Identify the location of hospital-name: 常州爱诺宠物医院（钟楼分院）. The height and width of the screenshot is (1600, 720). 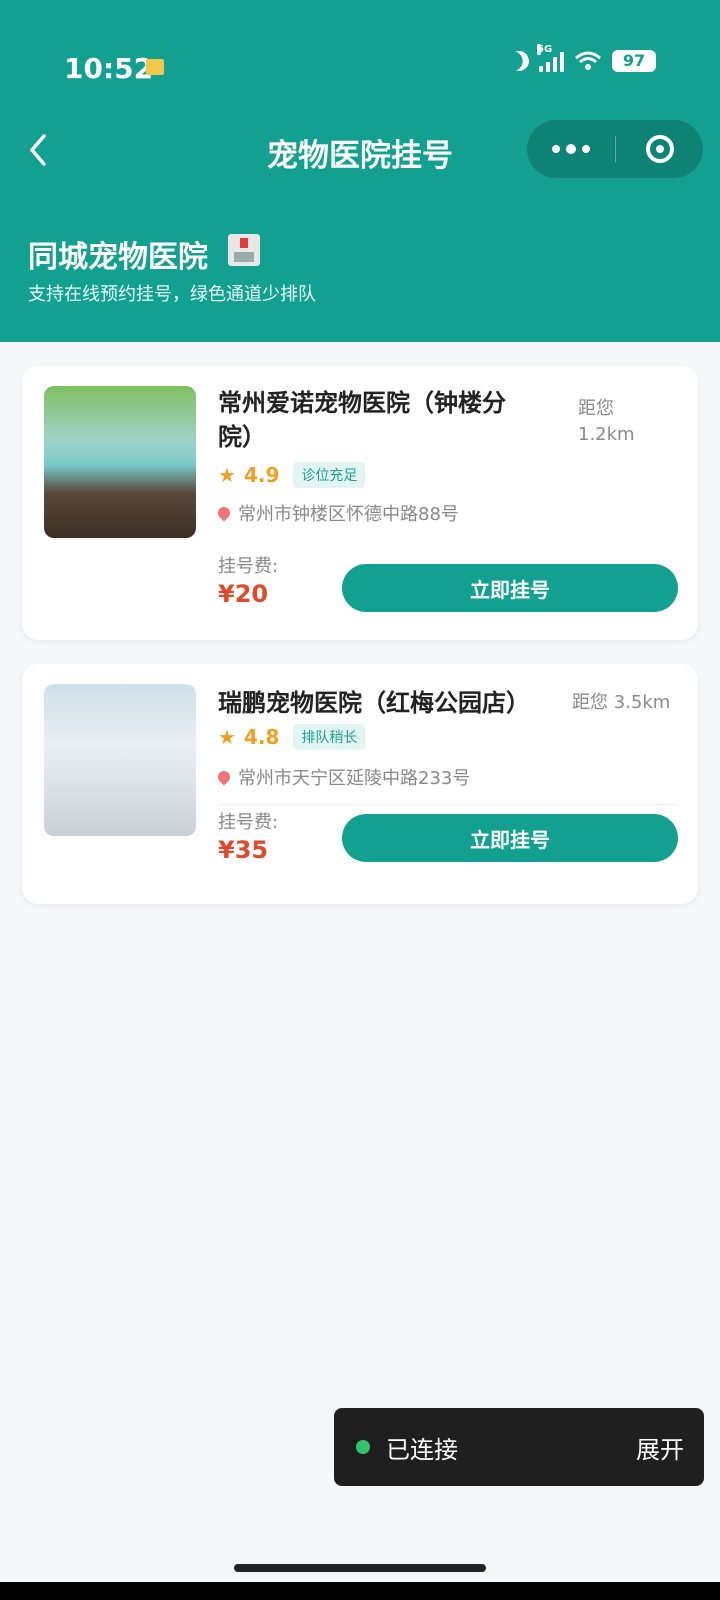
(362, 420).